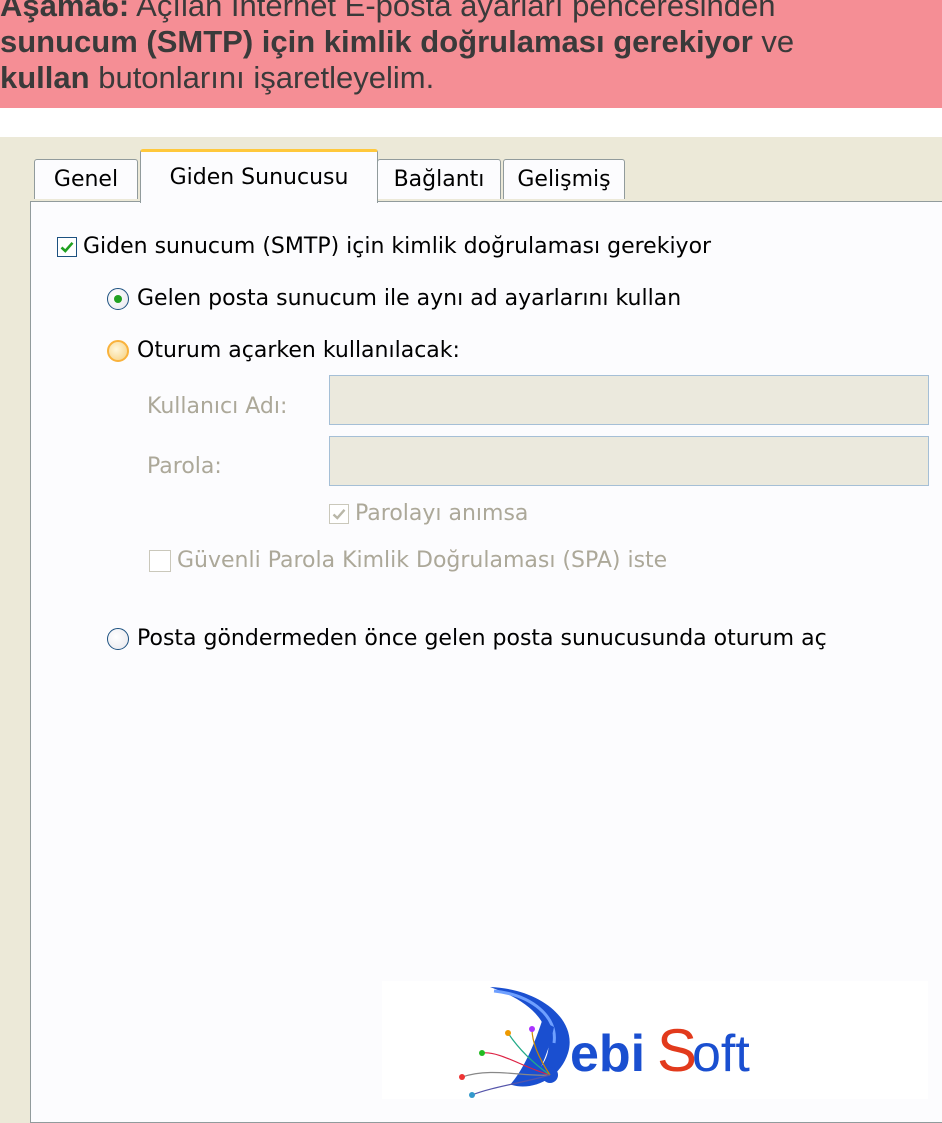 Image resolution: width=942 pixels, height=1123 pixels. I want to click on password-label: Parola:, so click(184, 466).